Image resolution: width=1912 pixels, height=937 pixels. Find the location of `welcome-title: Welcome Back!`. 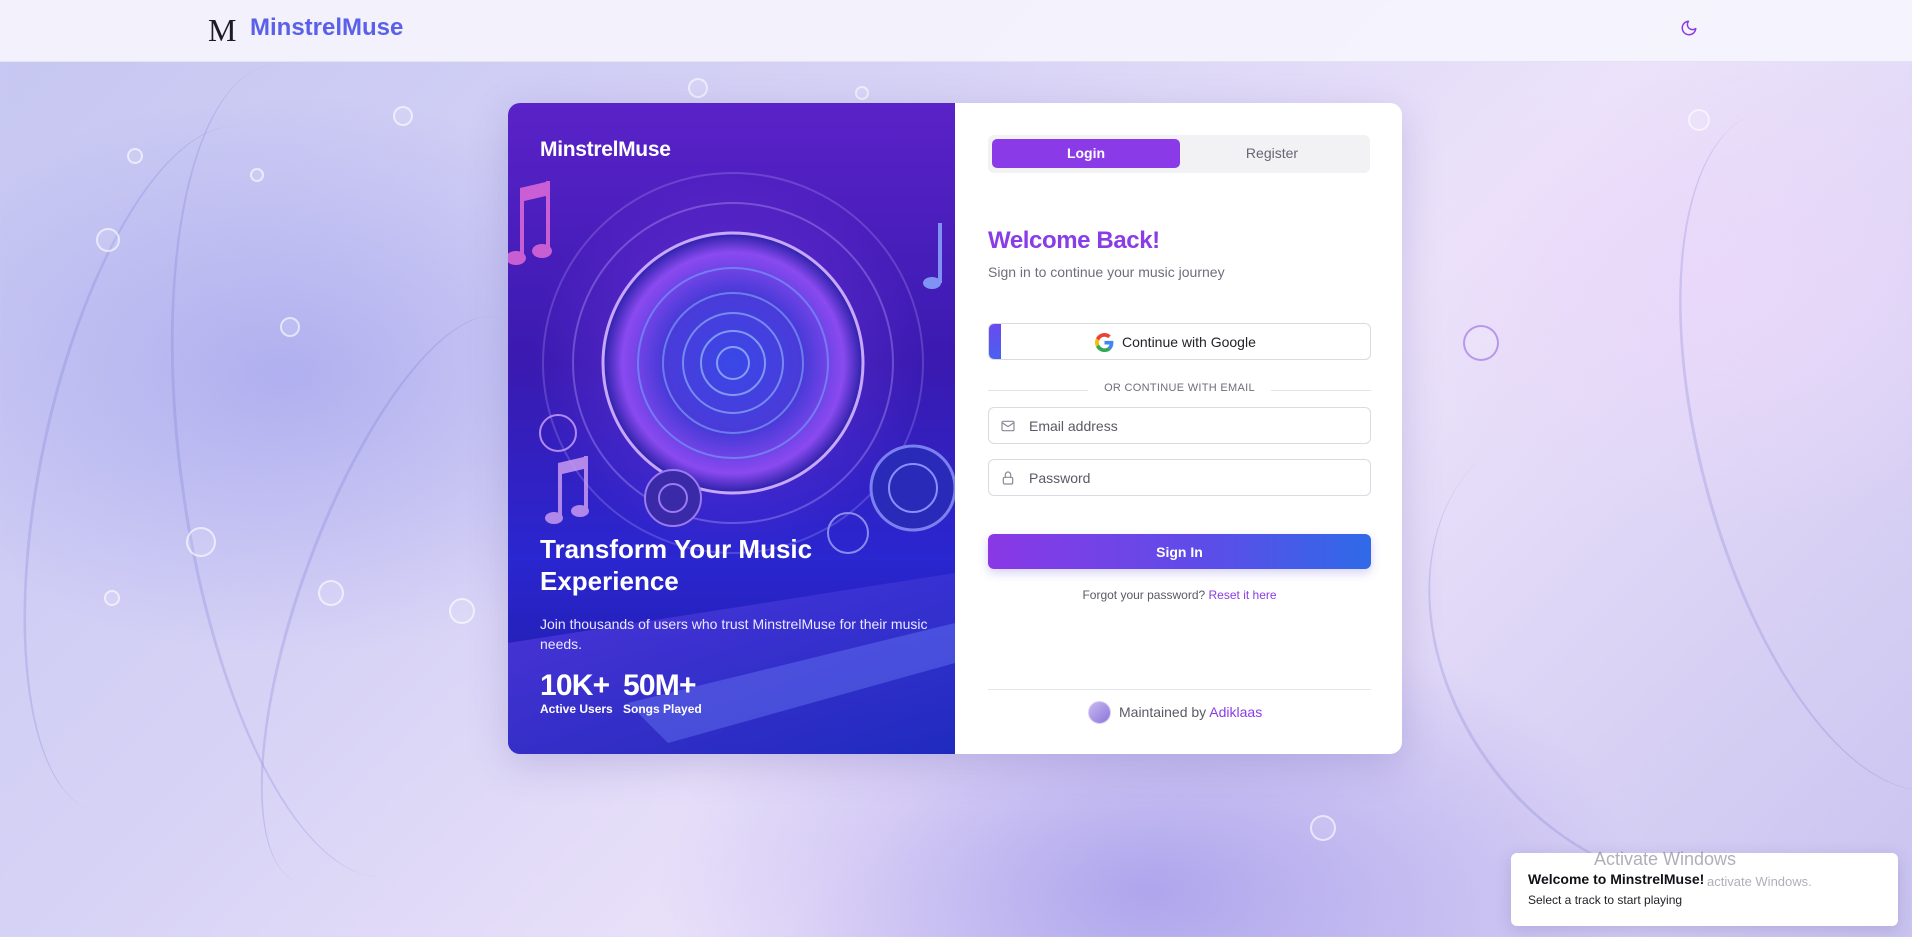

welcome-title: Welcome Back! is located at coordinates (1074, 240).